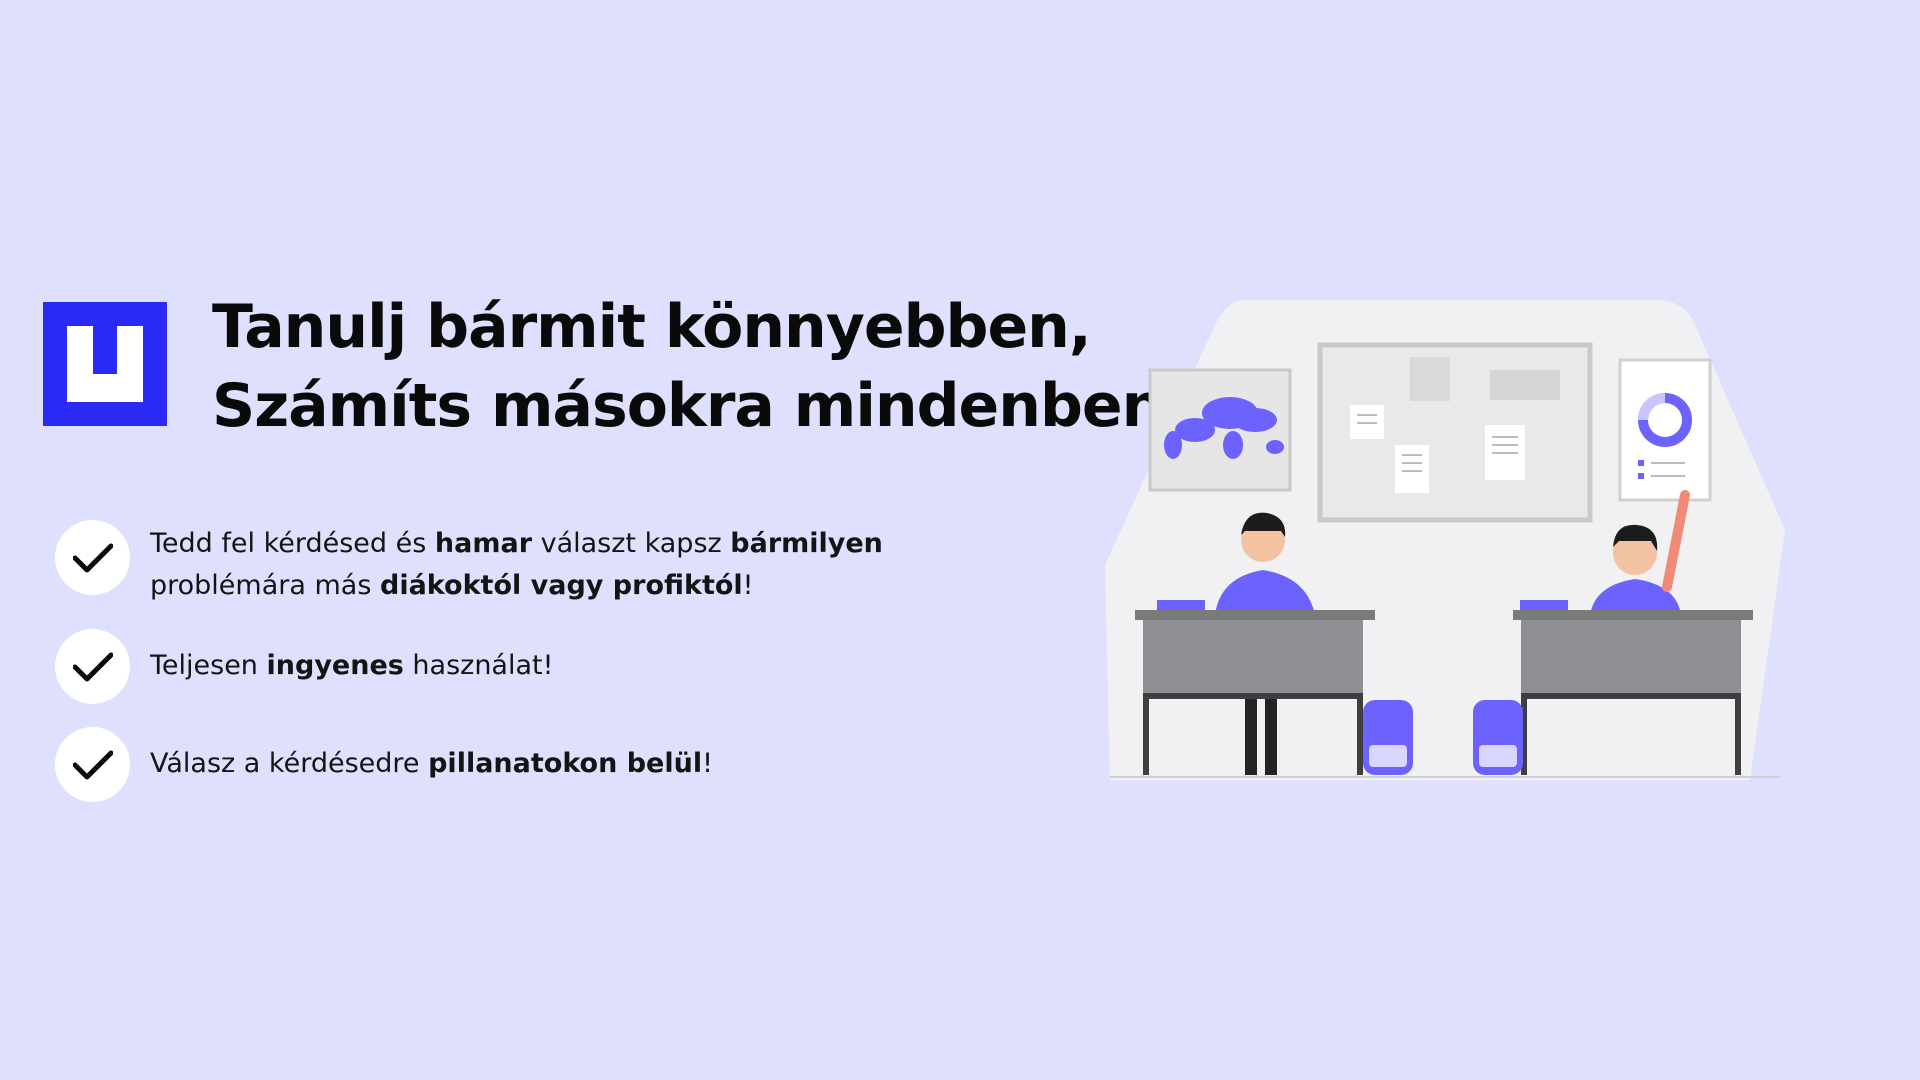 This screenshot has height=1080, width=1920. What do you see at coordinates (806, 543) in the screenshot?
I see `feature-text-bold: bármilyen` at bounding box center [806, 543].